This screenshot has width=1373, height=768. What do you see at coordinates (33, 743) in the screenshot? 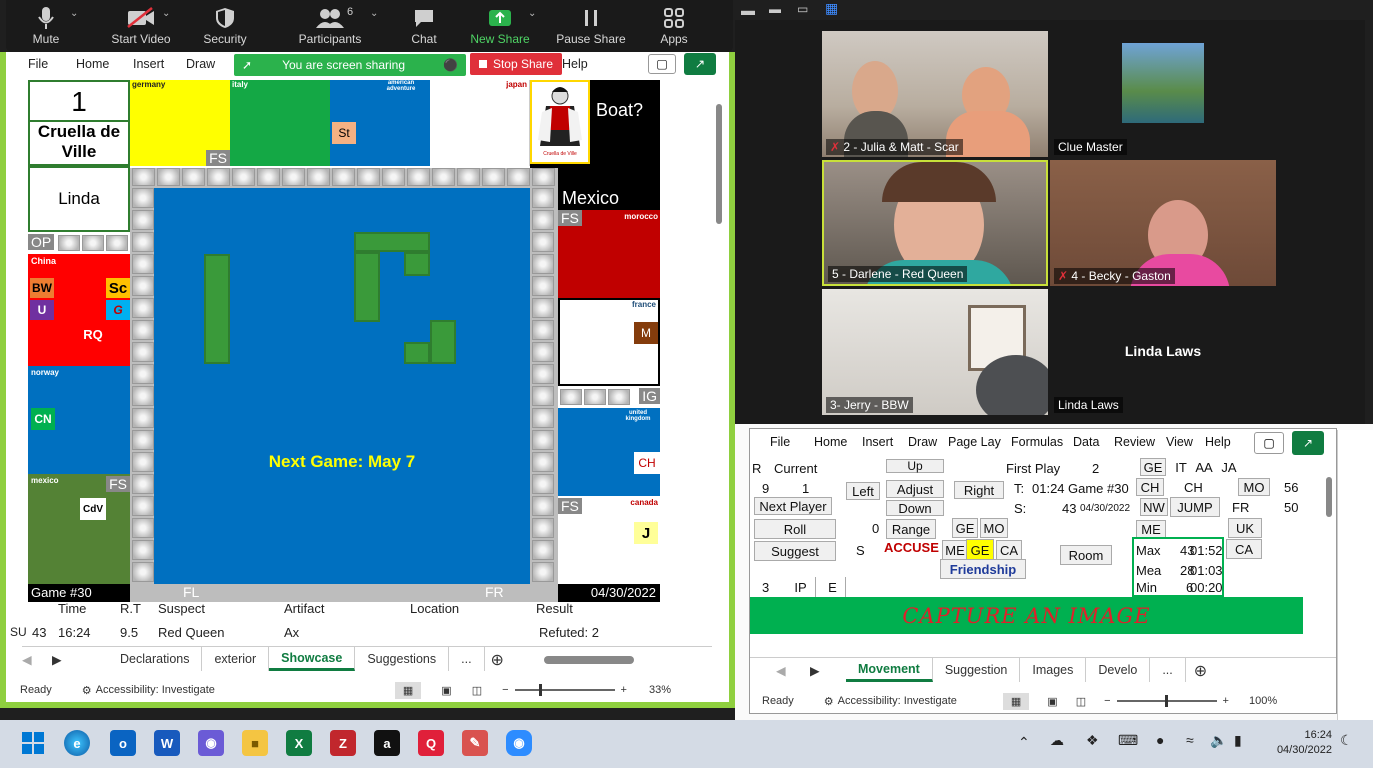
I see `windows-start-icon` at bounding box center [33, 743].